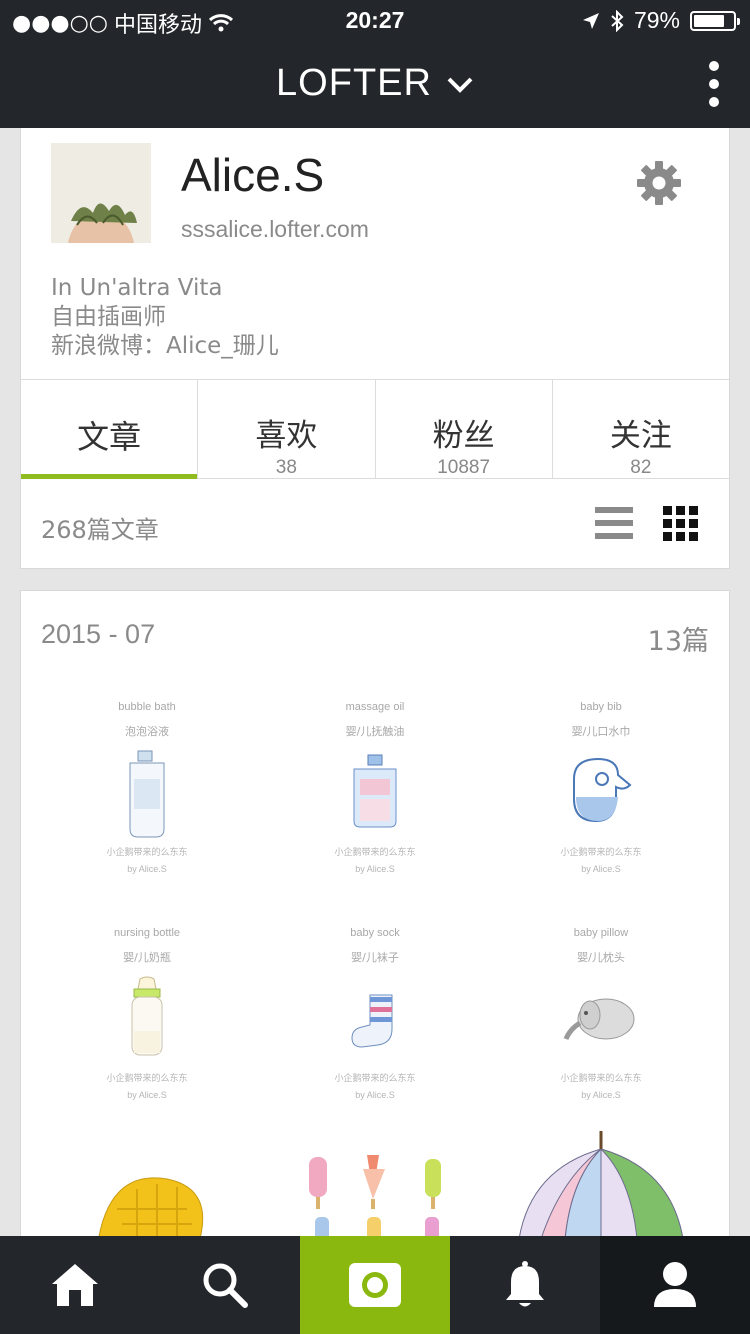 This screenshot has height=1334, width=750. I want to click on bell-icon, so click(525, 1284).